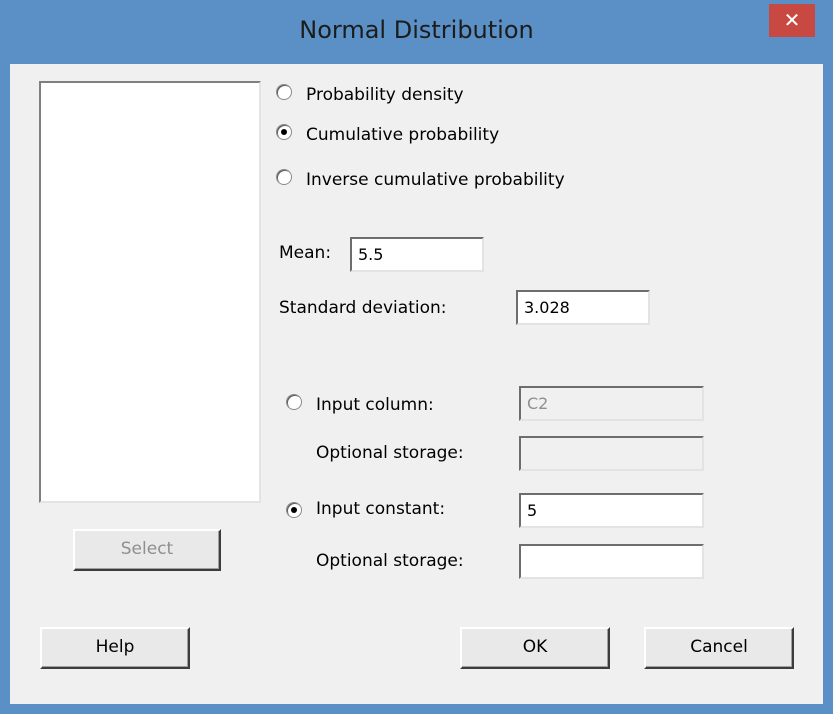  I want to click on input-column-storage-field, so click(611, 453).